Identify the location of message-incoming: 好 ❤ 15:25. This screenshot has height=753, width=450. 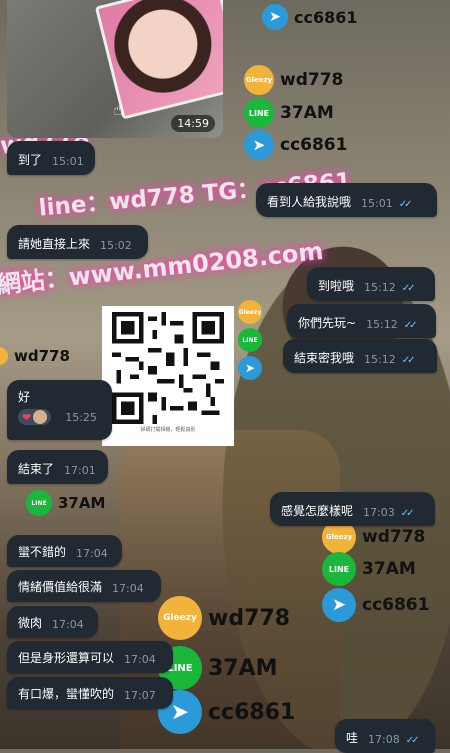
(59, 410).